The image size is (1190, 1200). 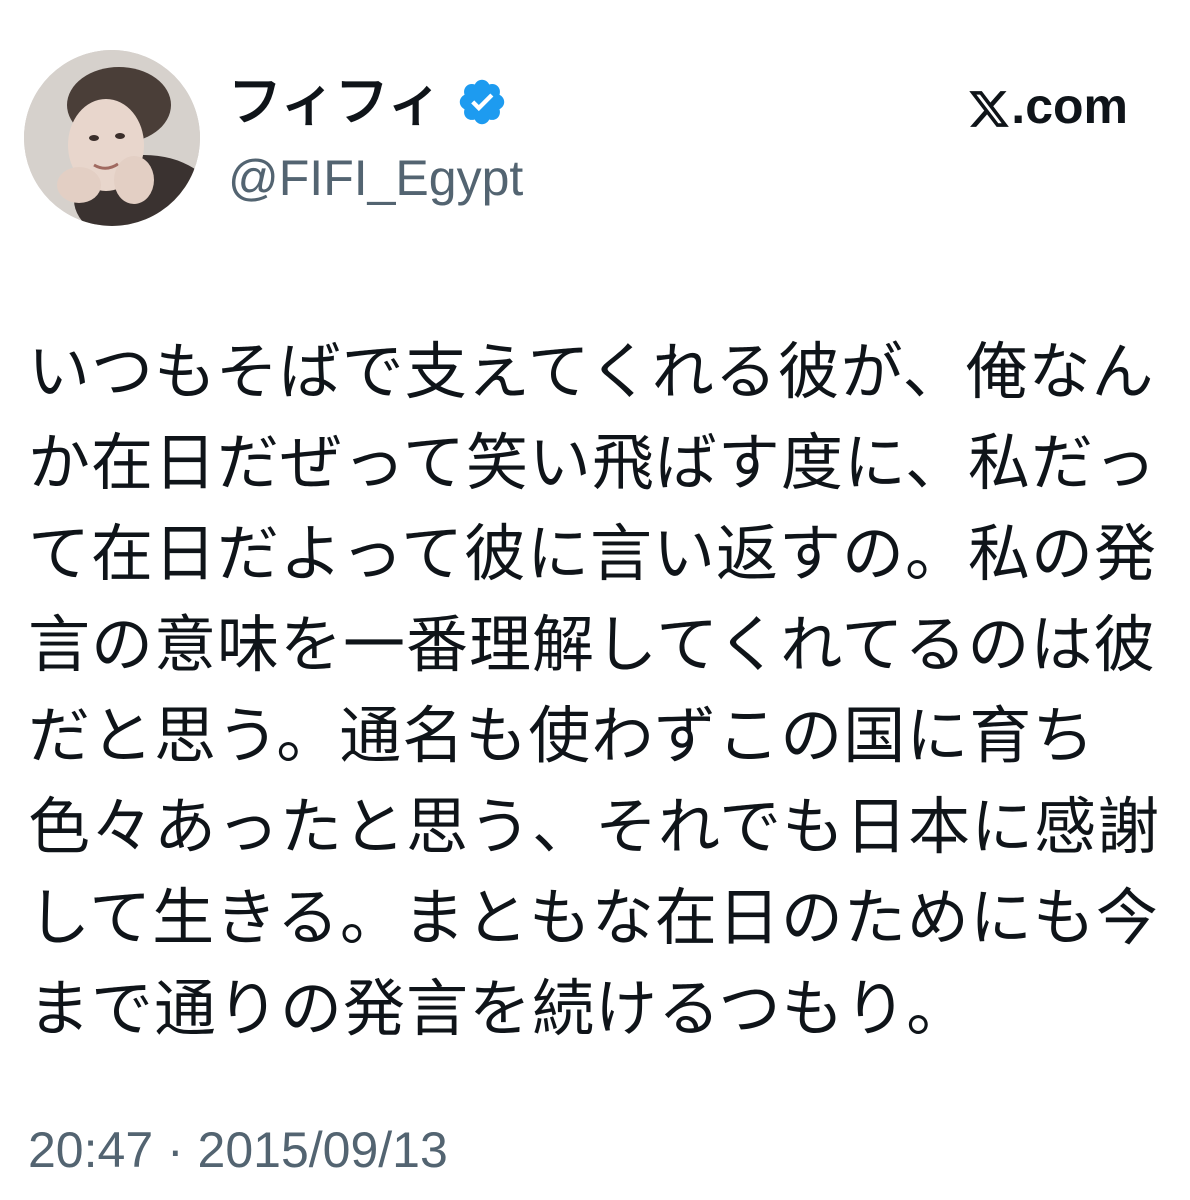 I want to click on tweet-text-line: か在日だぜって笑い飛ばす度に、私だっ, so click(x=593, y=462).